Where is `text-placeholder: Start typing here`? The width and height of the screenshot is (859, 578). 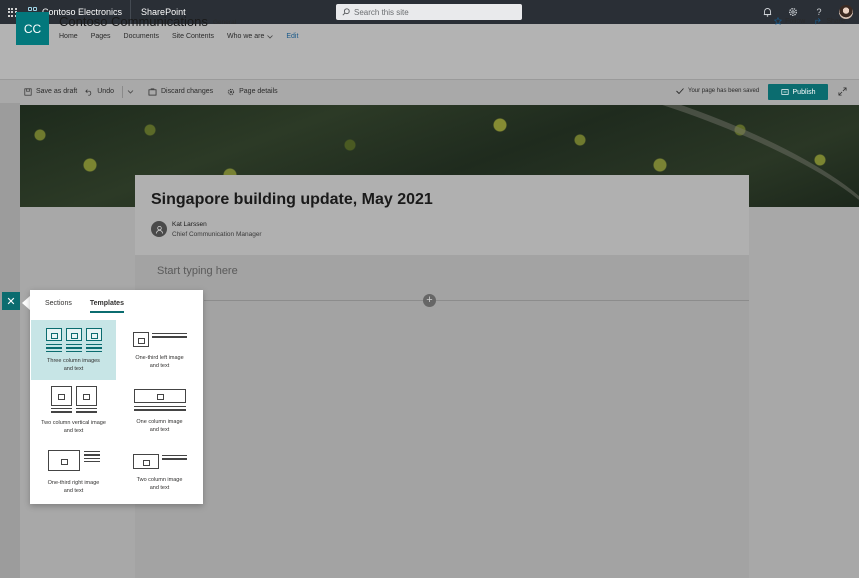
text-placeholder: Start typing here is located at coordinates (197, 271).